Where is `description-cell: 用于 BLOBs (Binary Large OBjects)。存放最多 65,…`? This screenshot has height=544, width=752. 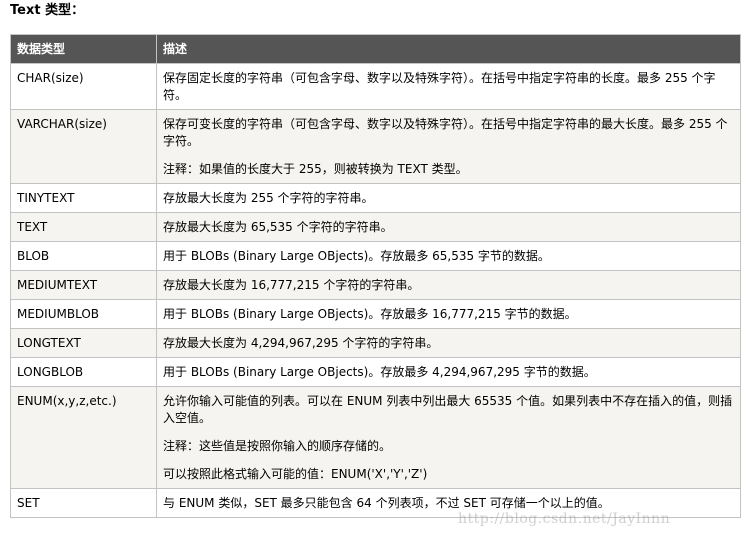
description-cell: 用于 BLOBs (Binary Large OBjects)。存放最多 65,… is located at coordinates (448, 256).